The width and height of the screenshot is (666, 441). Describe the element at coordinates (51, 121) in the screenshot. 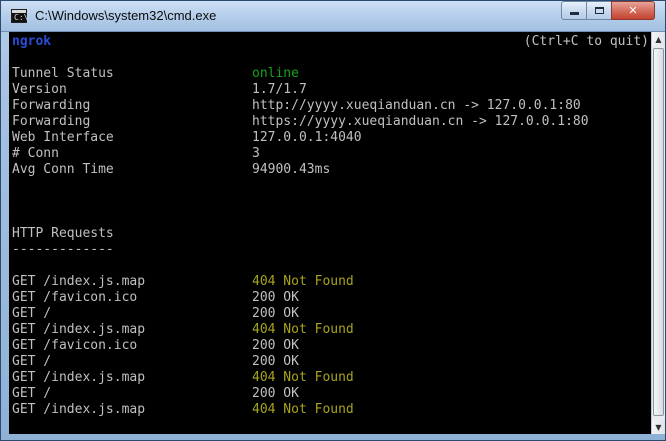

I see `status-label-forwarding-https: Forwarding` at that location.